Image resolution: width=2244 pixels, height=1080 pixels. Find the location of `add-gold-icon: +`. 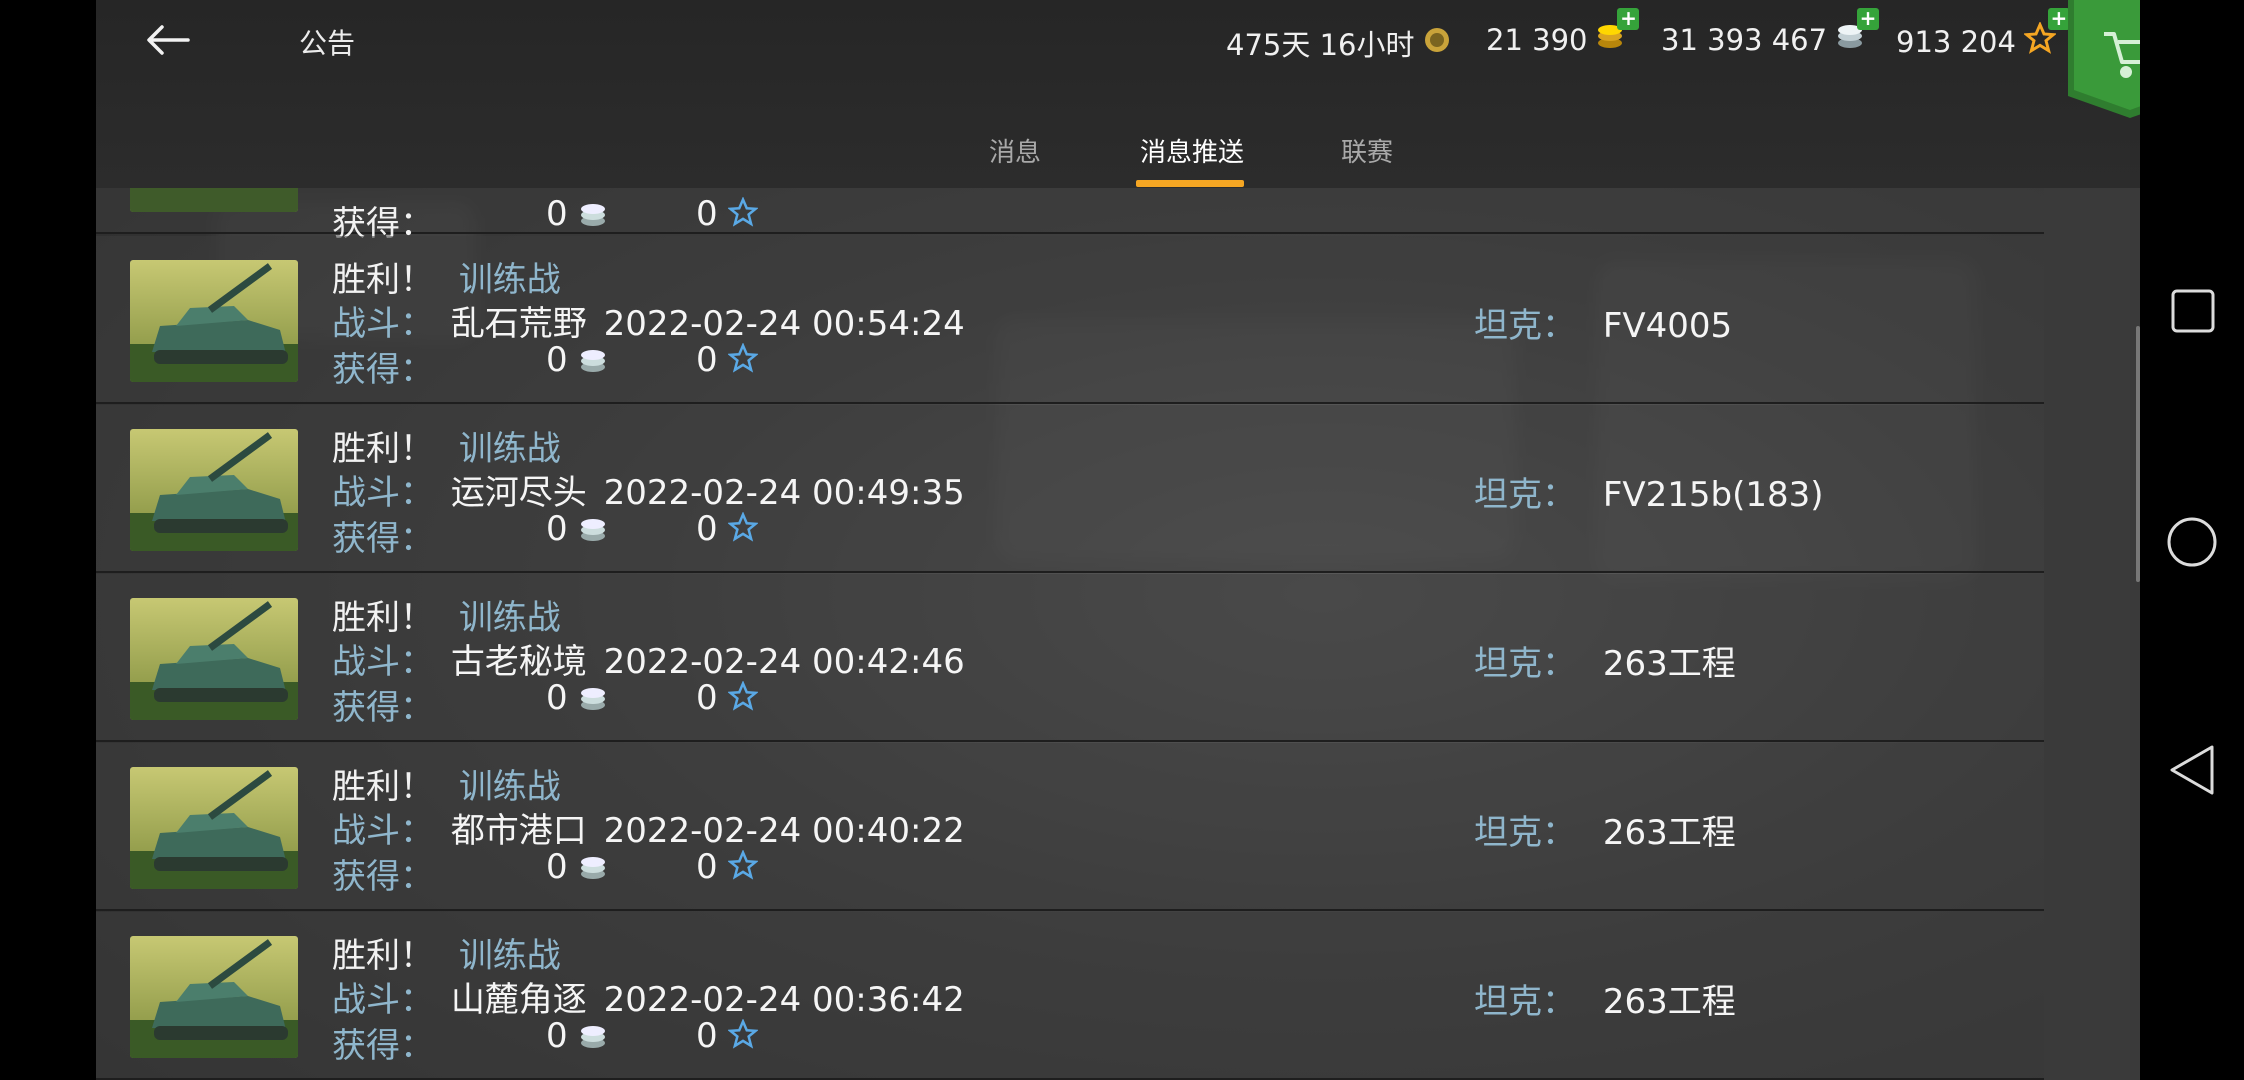

add-gold-icon: + is located at coordinates (1628, 19).